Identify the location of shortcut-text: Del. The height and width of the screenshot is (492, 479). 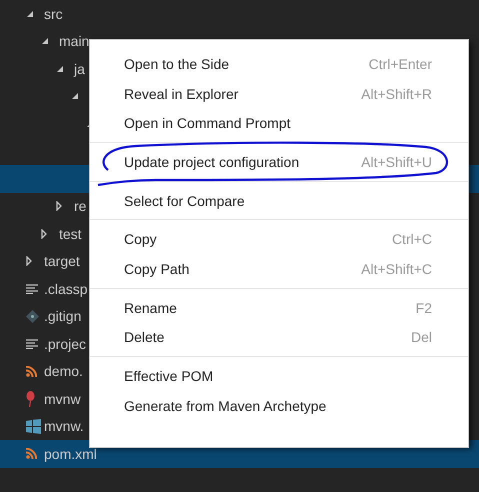
(421, 337).